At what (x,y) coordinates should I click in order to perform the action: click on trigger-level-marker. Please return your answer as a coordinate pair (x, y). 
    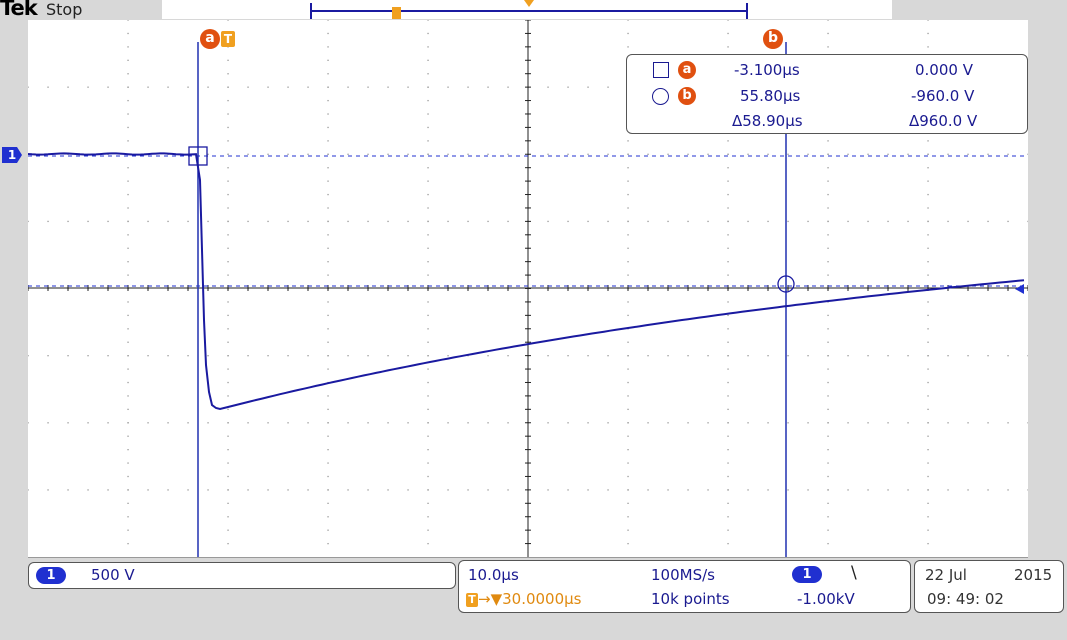
    Looking at the image, I should click on (1019, 289).